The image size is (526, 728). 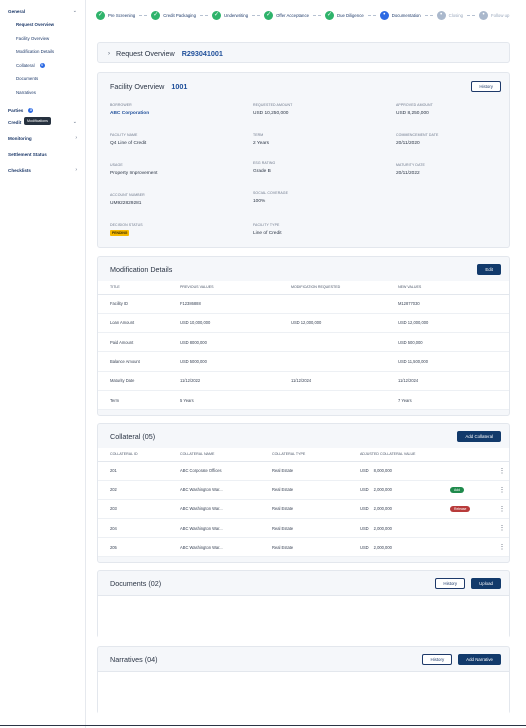 I want to click on sidebar-item-request-overview: Request Overview, so click(x=42, y=25).